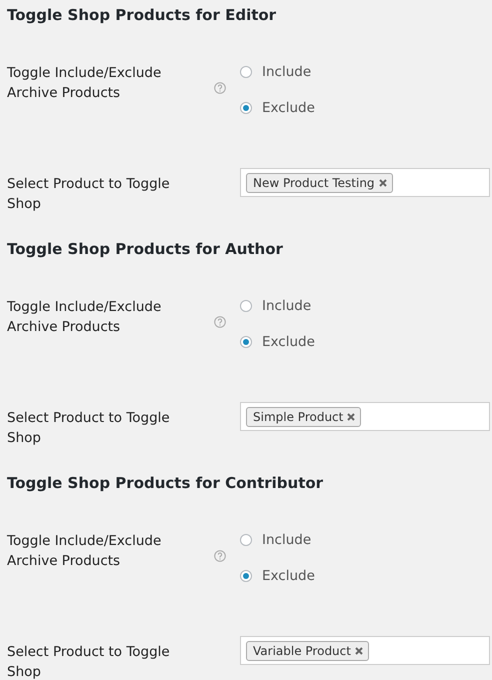 Image resolution: width=492 pixels, height=680 pixels. Describe the element at coordinates (165, 483) in the screenshot. I see `section-heading: Toggle Shop Products for Contributor` at that location.